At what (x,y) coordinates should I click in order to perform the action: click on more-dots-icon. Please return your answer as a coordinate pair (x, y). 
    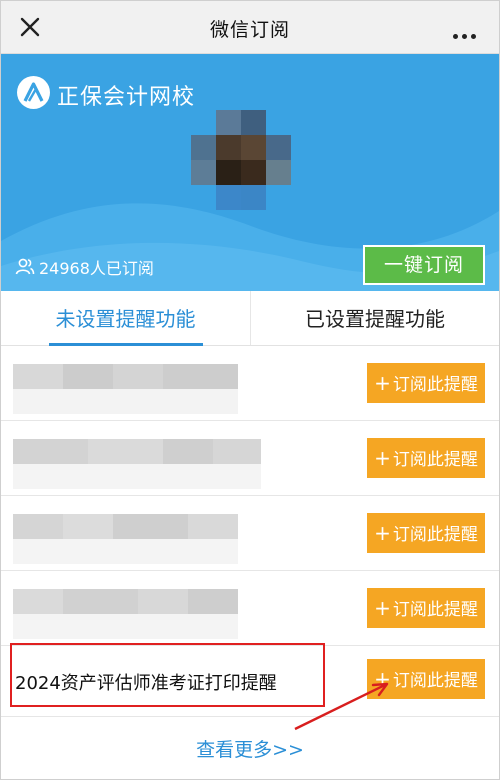
    Looking at the image, I should click on (467, 31).